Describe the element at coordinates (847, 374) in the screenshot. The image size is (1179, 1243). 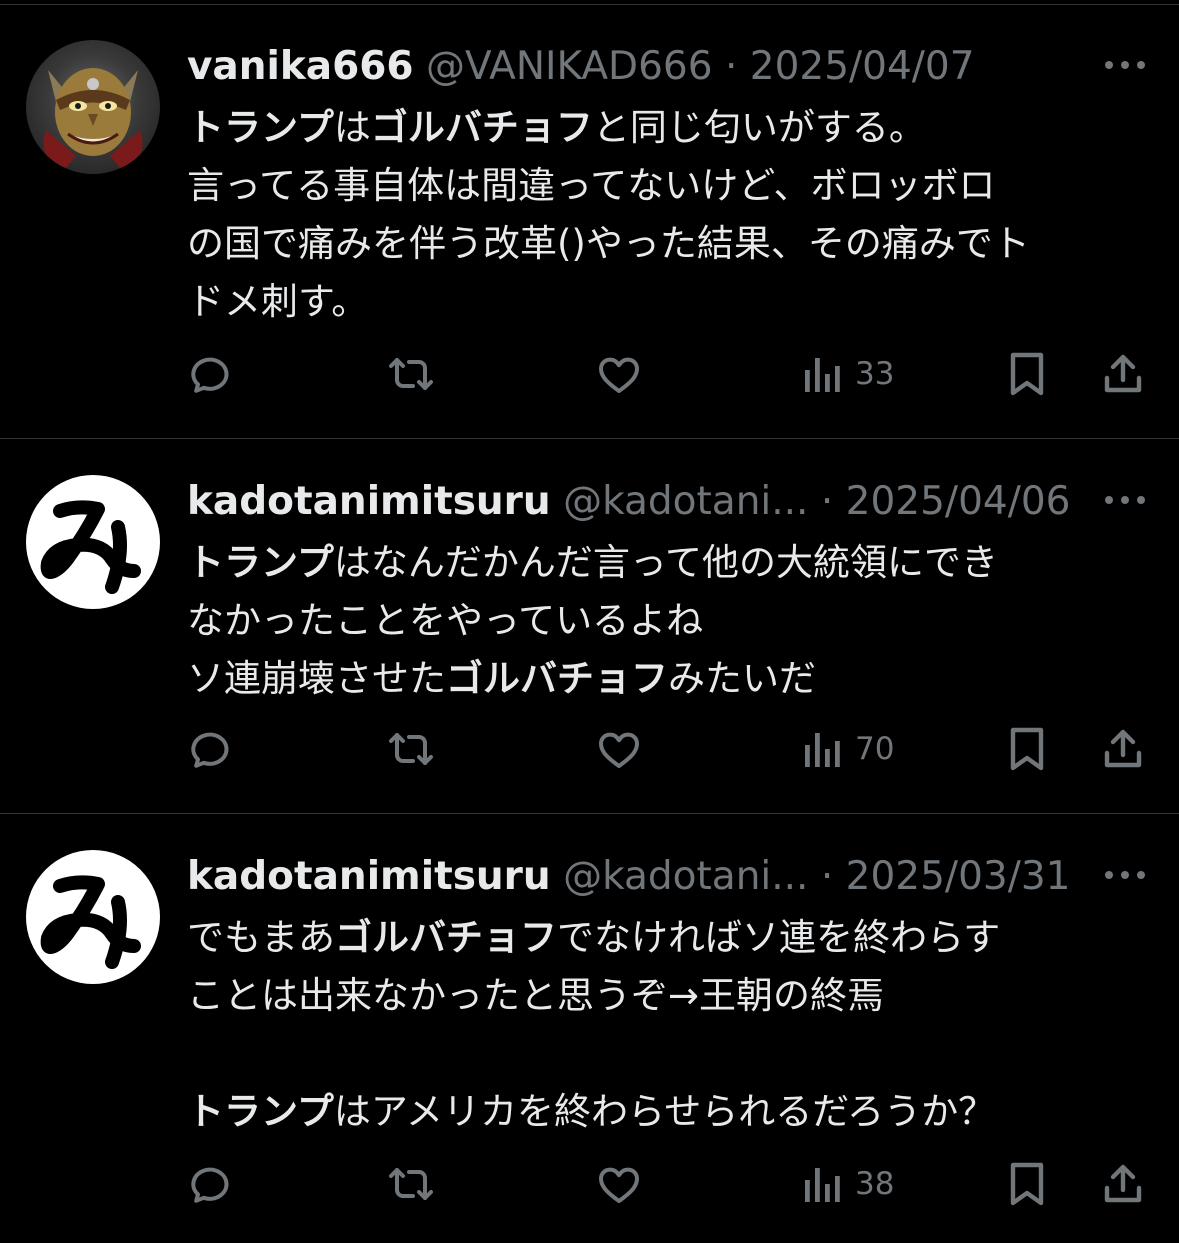
I see `views-button: 33` at that location.